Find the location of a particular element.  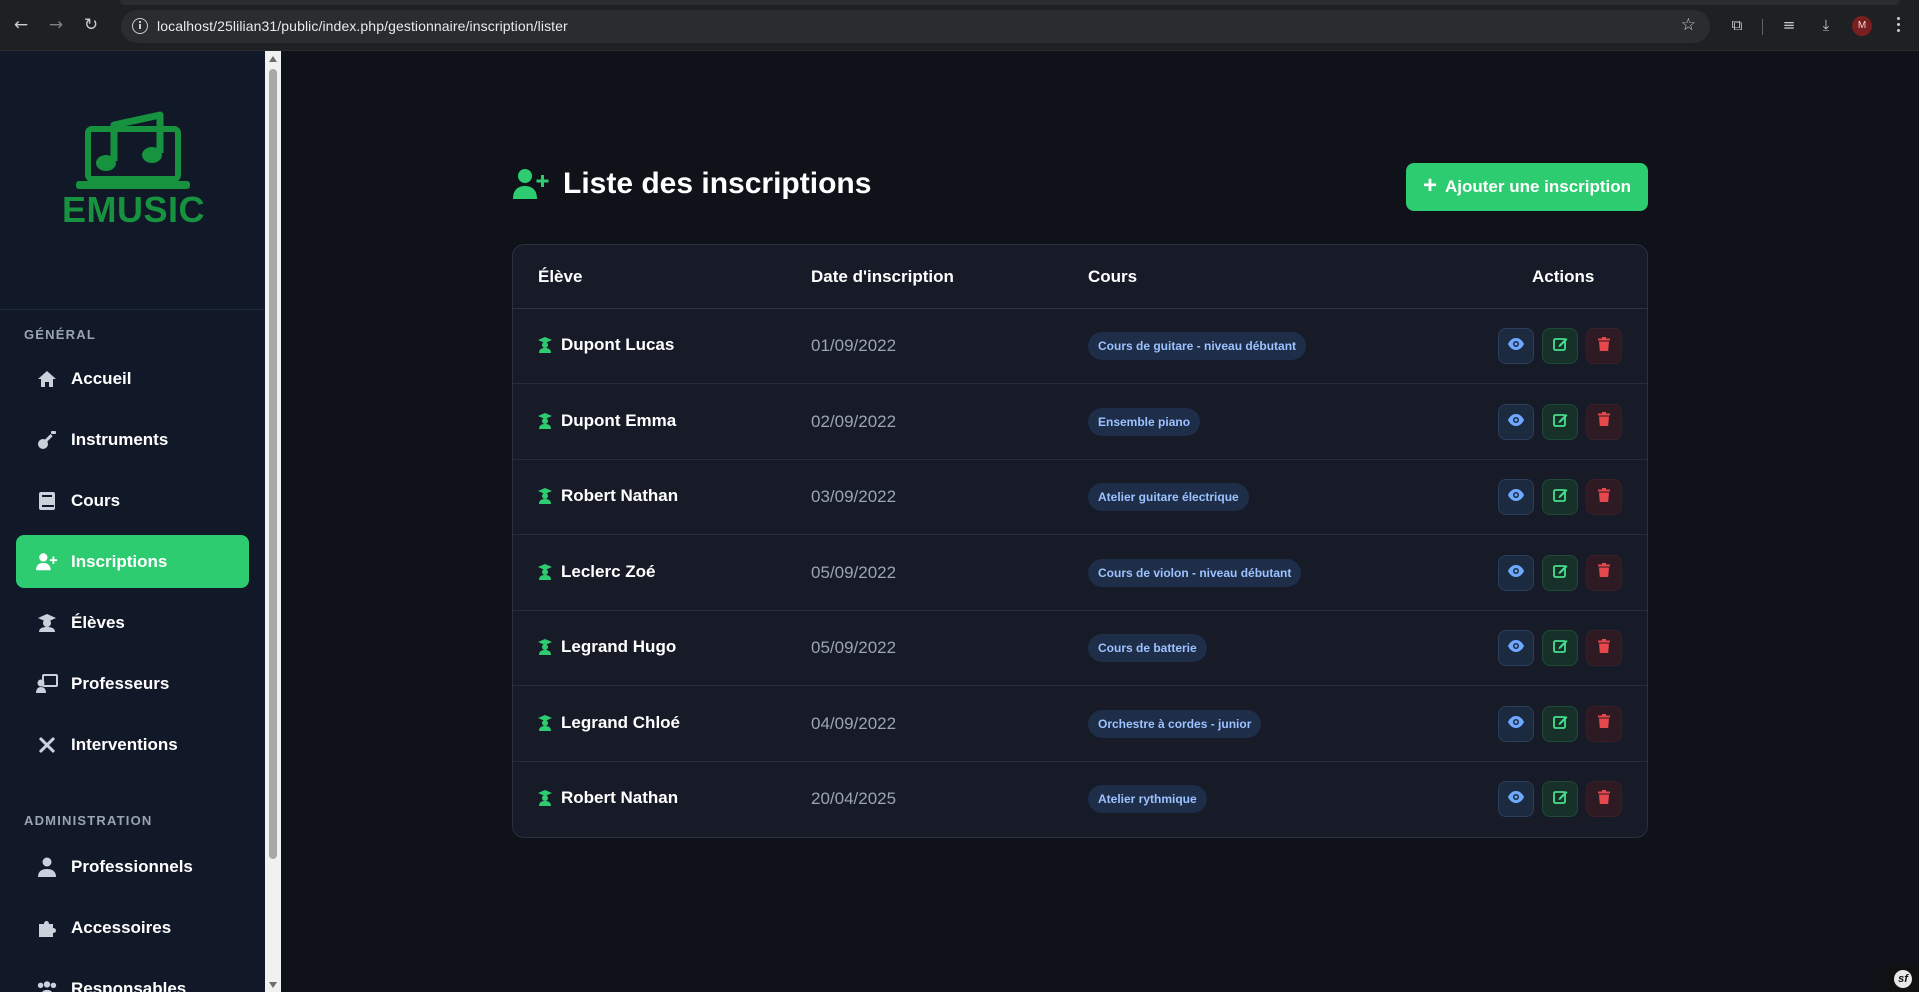

cours-badge: Orchestre à cordes - junior is located at coordinates (1175, 723).